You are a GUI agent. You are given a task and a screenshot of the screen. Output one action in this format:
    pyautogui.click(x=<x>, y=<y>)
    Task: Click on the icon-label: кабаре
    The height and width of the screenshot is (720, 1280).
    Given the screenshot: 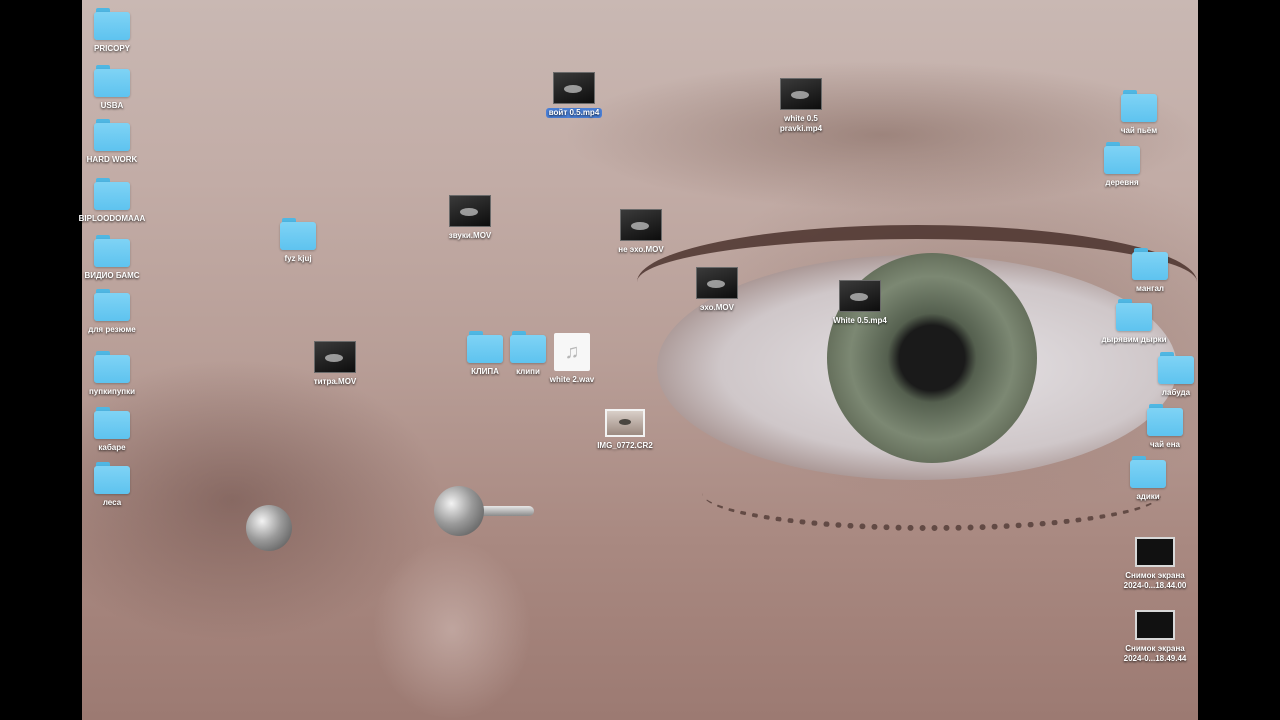 What is the action you would take?
    pyautogui.click(x=112, y=447)
    